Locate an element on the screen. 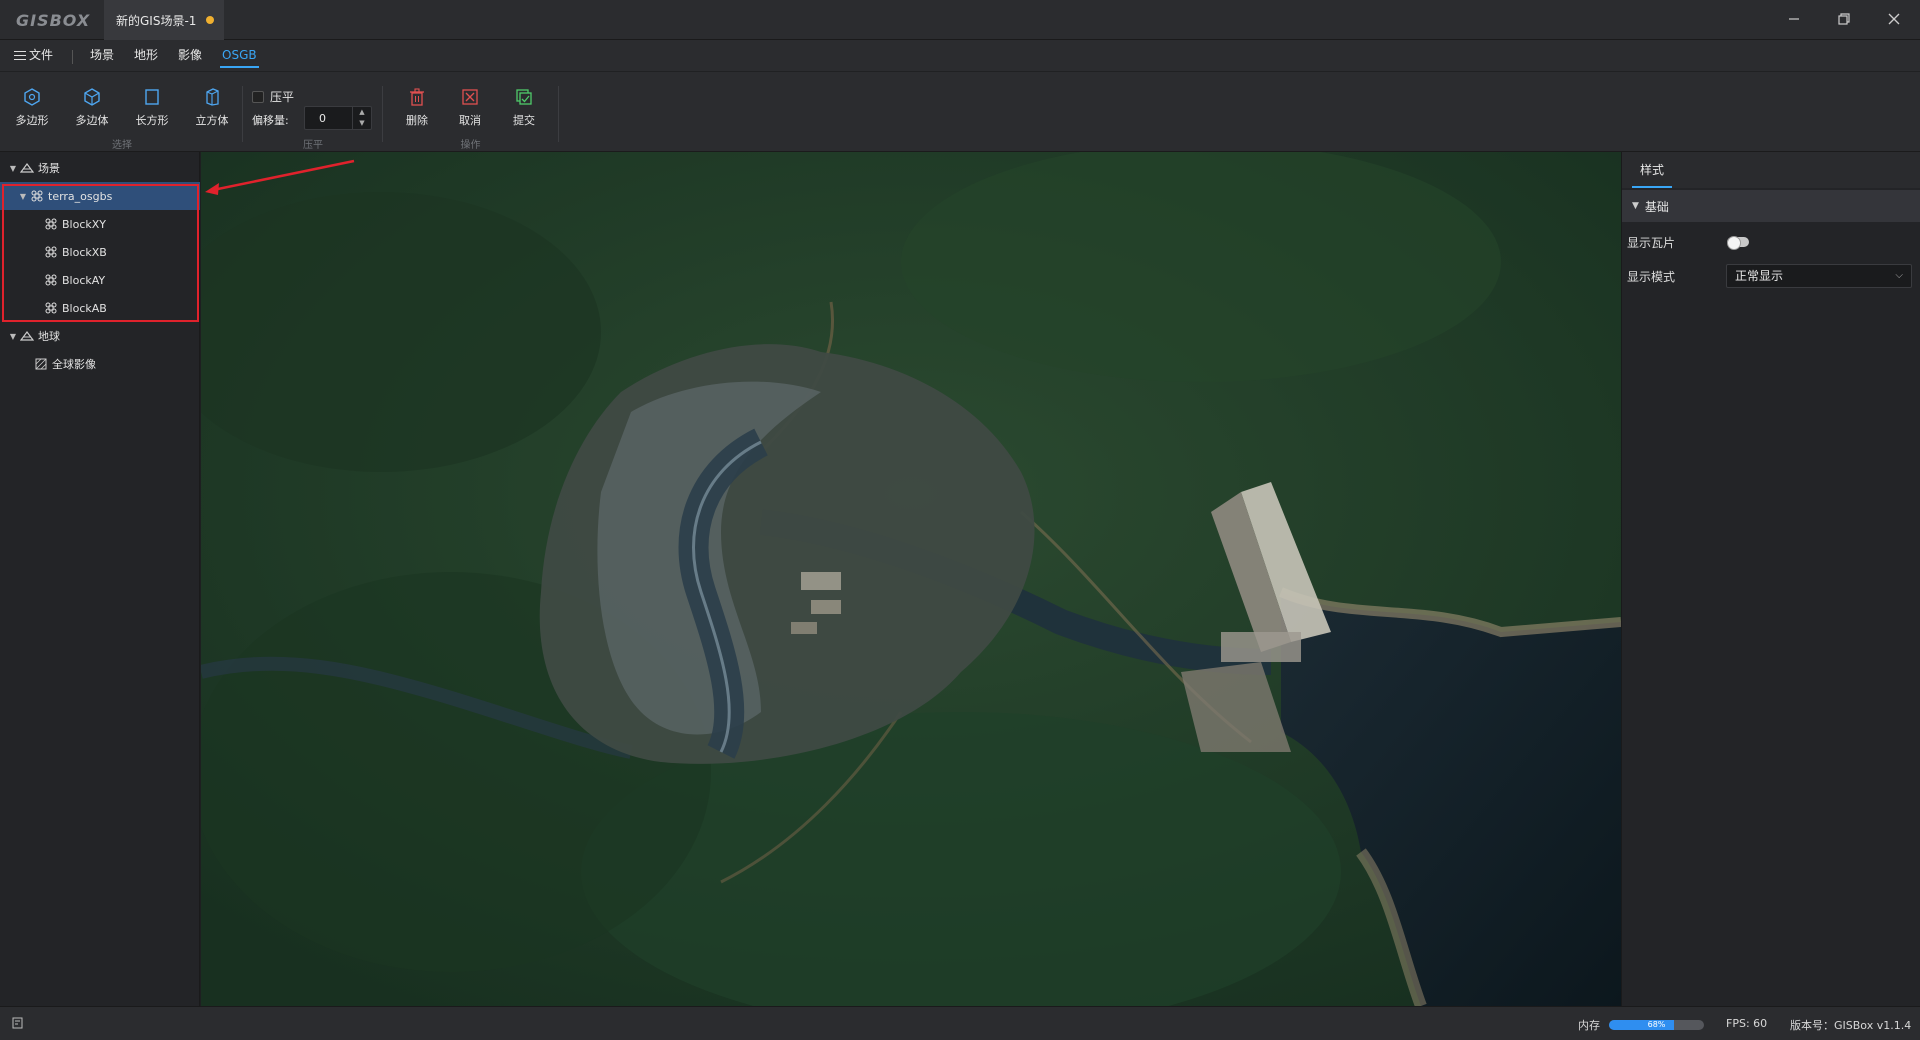 This screenshot has width=1920, height=1040. file-menu: 文件 is located at coordinates (33, 56).